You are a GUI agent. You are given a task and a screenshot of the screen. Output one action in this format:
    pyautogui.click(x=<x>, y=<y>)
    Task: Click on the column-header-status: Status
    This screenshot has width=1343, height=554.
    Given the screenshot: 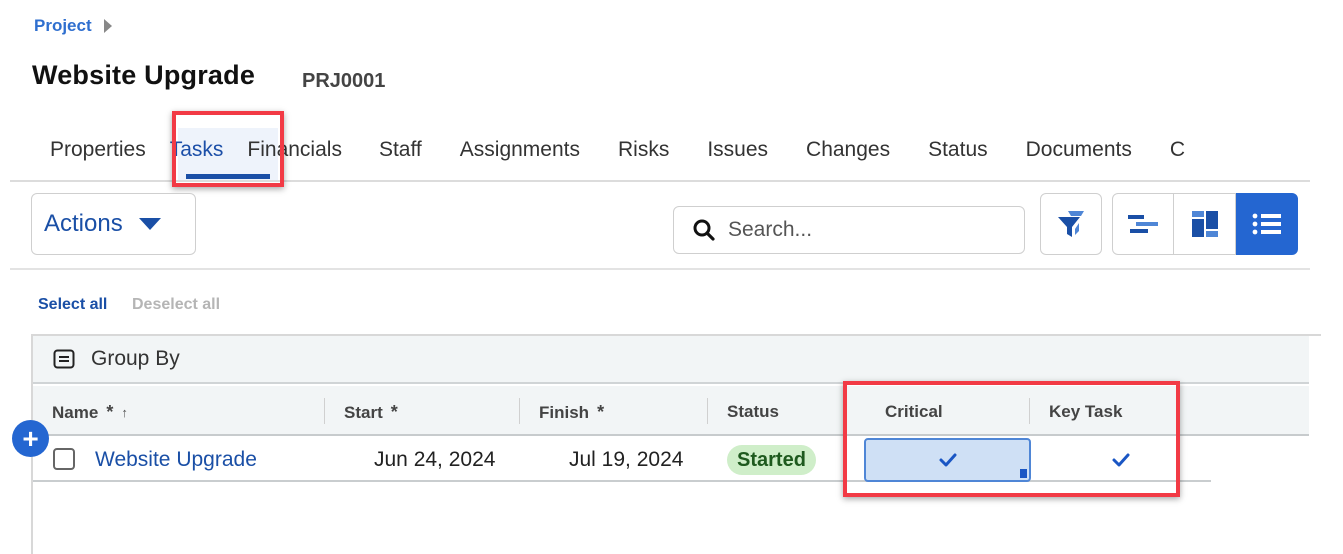 What is the action you would take?
    pyautogui.click(x=753, y=412)
    